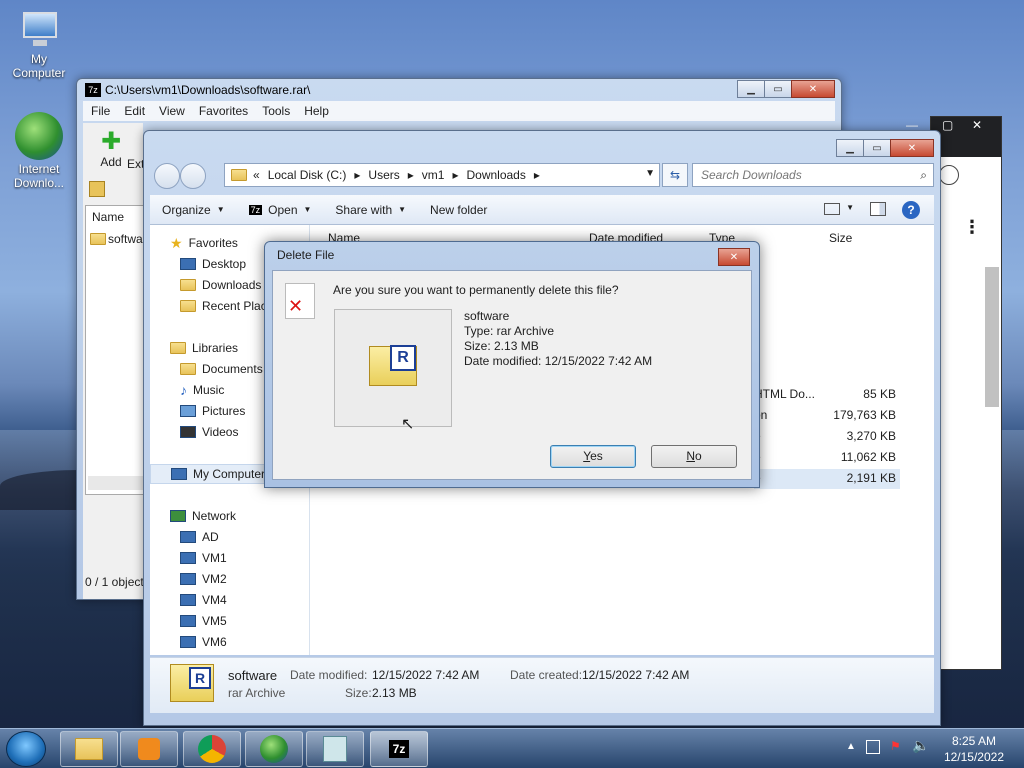 The height and width of the screenshot is (768, 1024). Describe the element at coordinates (873, 747) in the screenshot. I see `network-tray-icon` at that location.